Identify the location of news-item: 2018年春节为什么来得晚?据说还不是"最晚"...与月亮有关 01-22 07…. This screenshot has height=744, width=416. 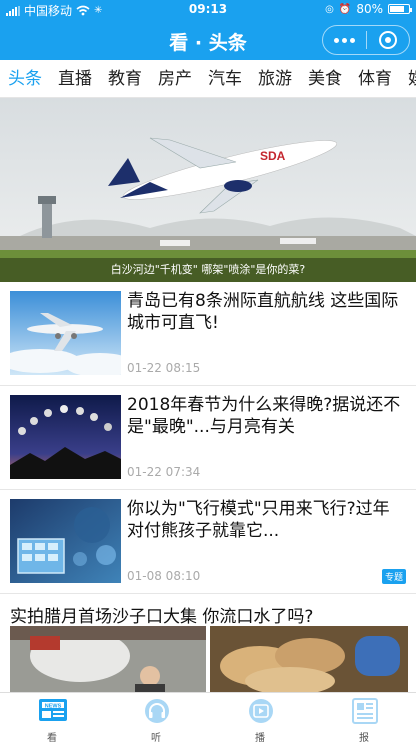
(208, 438).